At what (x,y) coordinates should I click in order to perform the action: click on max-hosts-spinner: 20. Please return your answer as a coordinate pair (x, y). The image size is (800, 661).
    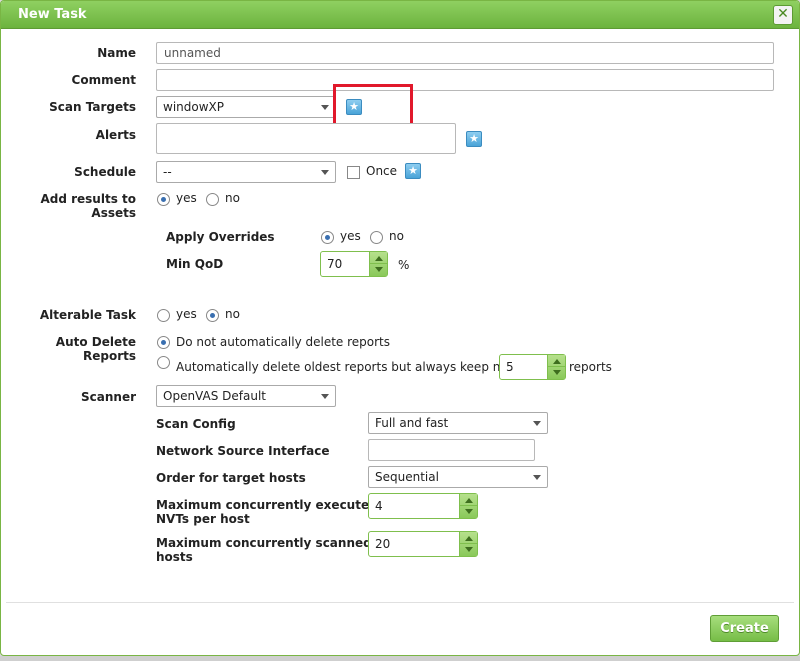
    Looking at the image, I should click on (423, 544).